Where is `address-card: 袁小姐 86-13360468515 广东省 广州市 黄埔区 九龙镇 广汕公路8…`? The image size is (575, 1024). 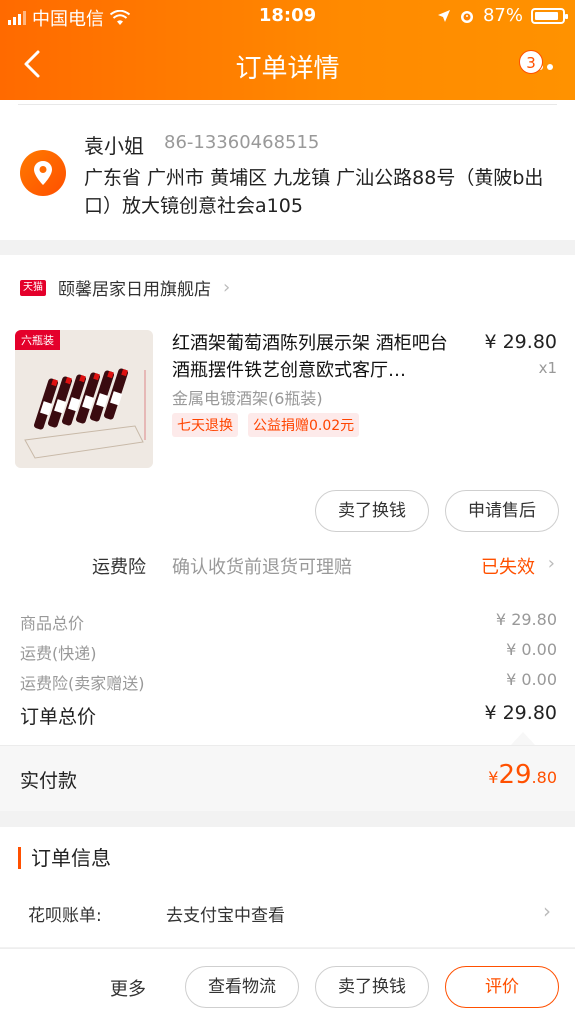 address-card: 袁小姐 86-13360468515 广东省 广州市 黄埔区 九龙镇 广汕公路8… is located at coordinates (287, 170).